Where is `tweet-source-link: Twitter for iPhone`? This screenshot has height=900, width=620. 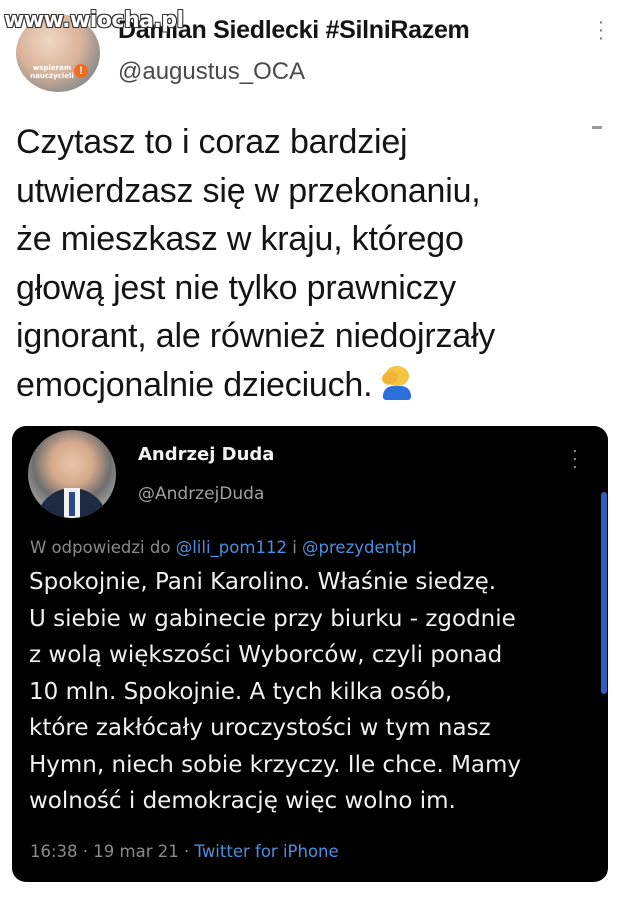
tweet-source-link: Twitter for iPhone is located at coordinates (266, 851).